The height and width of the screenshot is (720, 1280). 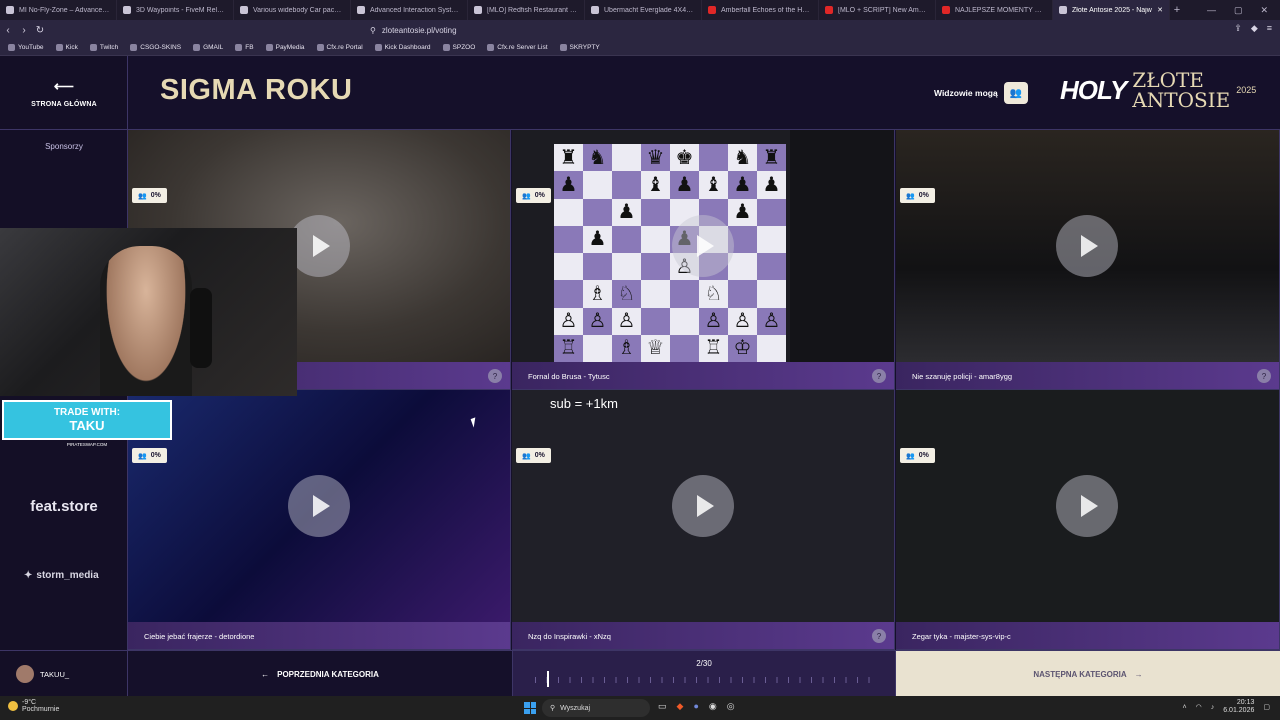 I want to click on site-info-icon: ⚲, so click(x=373, y=30).